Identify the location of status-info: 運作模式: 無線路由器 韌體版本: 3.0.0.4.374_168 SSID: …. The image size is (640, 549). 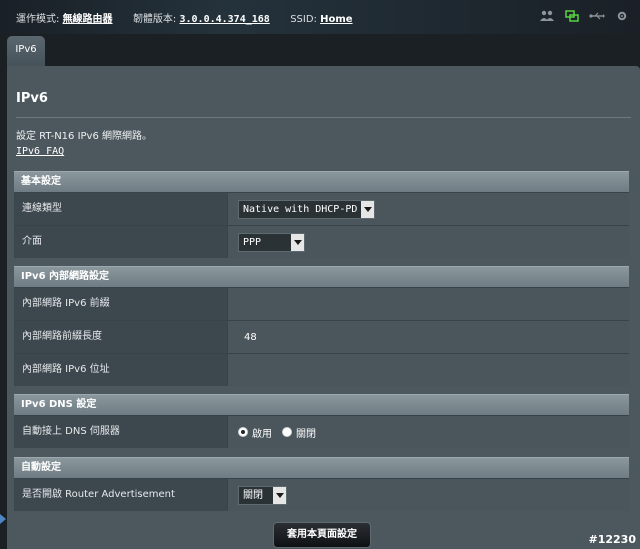
(184, 17).